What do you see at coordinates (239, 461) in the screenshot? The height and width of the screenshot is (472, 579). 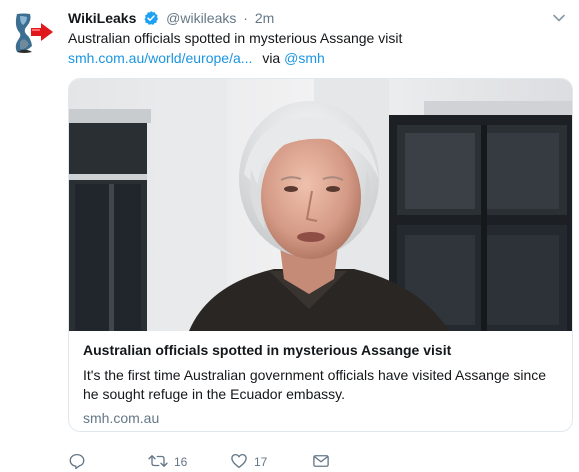 I see `heart-icon` at bounding box center [239, 461].